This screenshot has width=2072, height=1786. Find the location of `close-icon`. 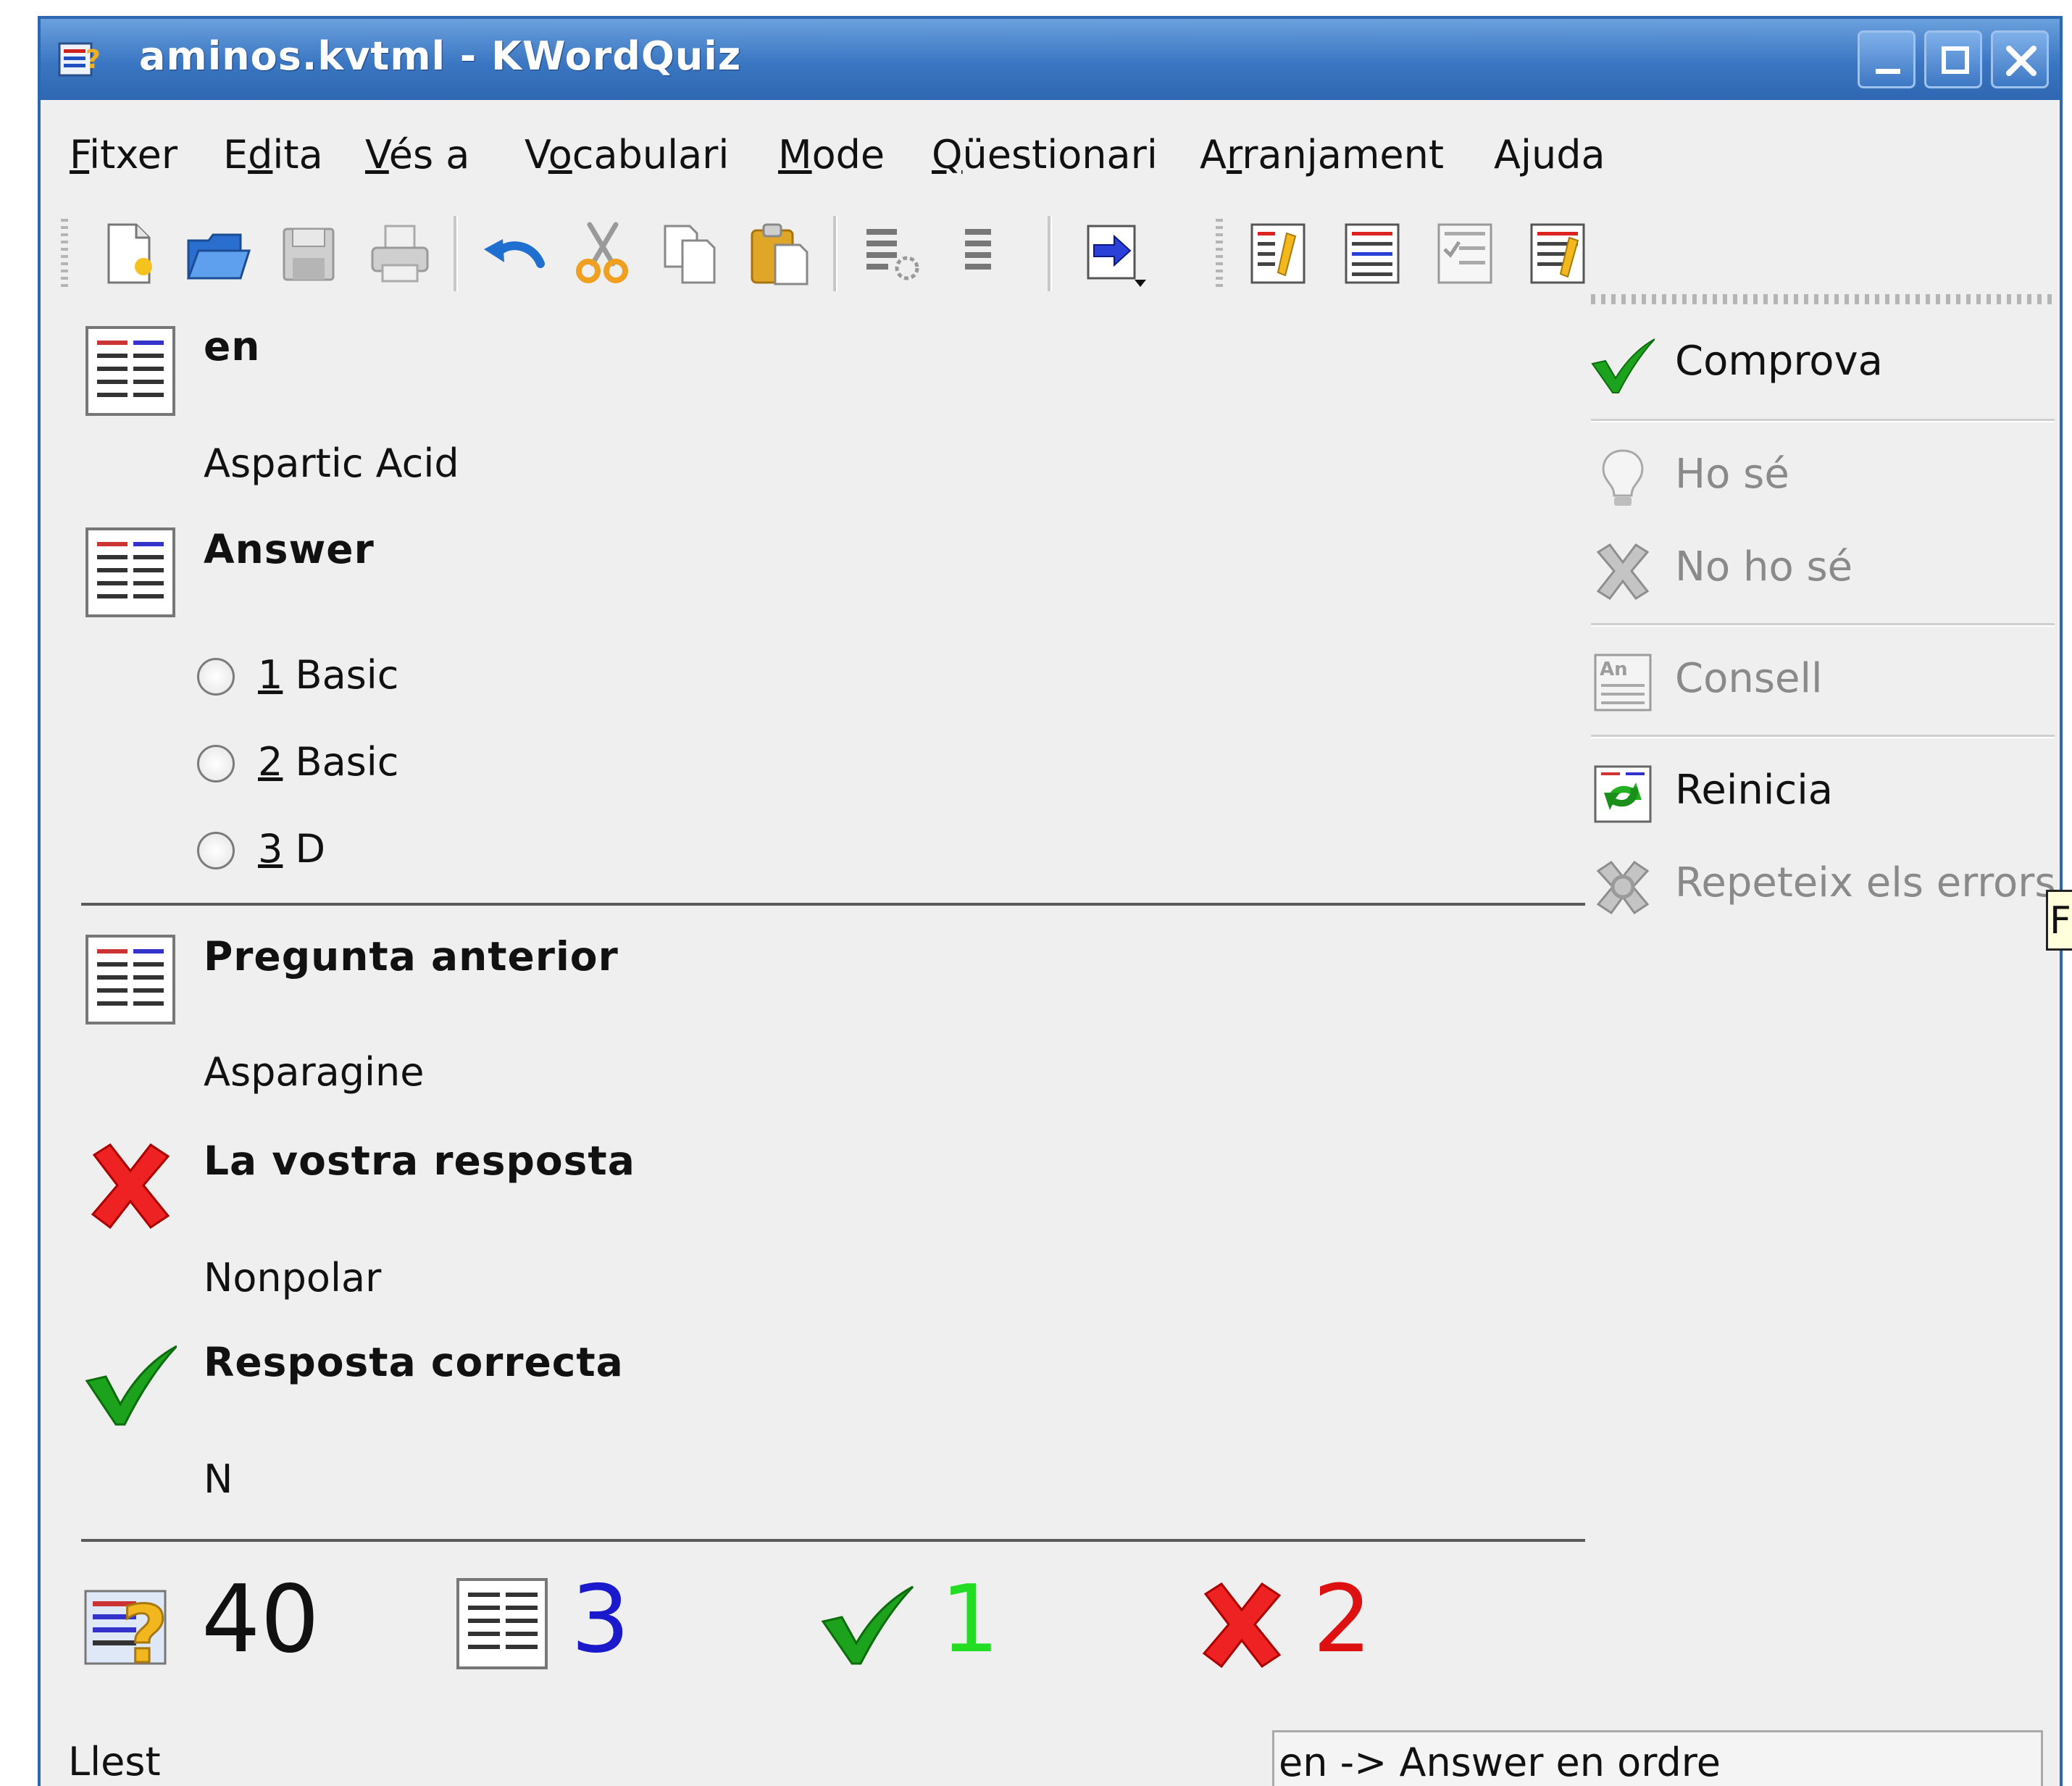

close-icon is located at coordinates (2021, 61).